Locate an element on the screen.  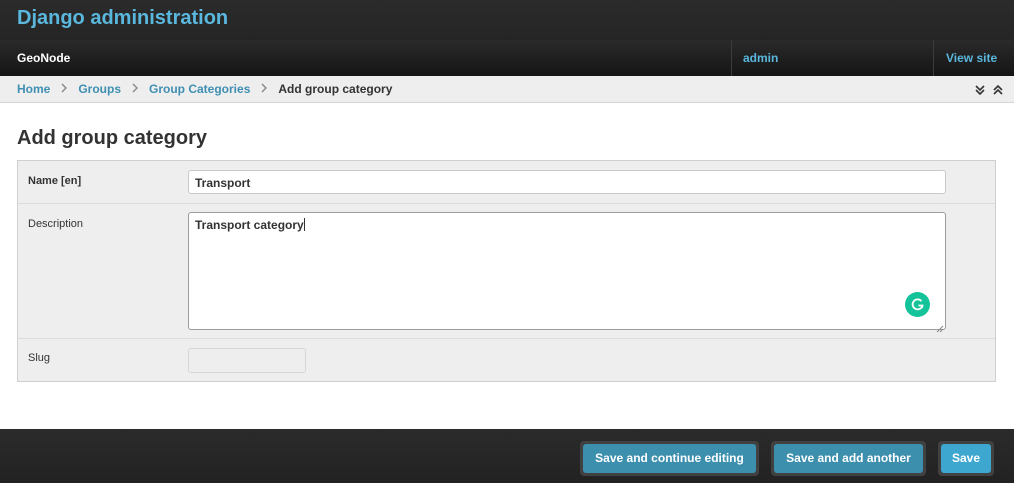
save-continue-button: Save and continue editing is located at coordinates (669, 458).